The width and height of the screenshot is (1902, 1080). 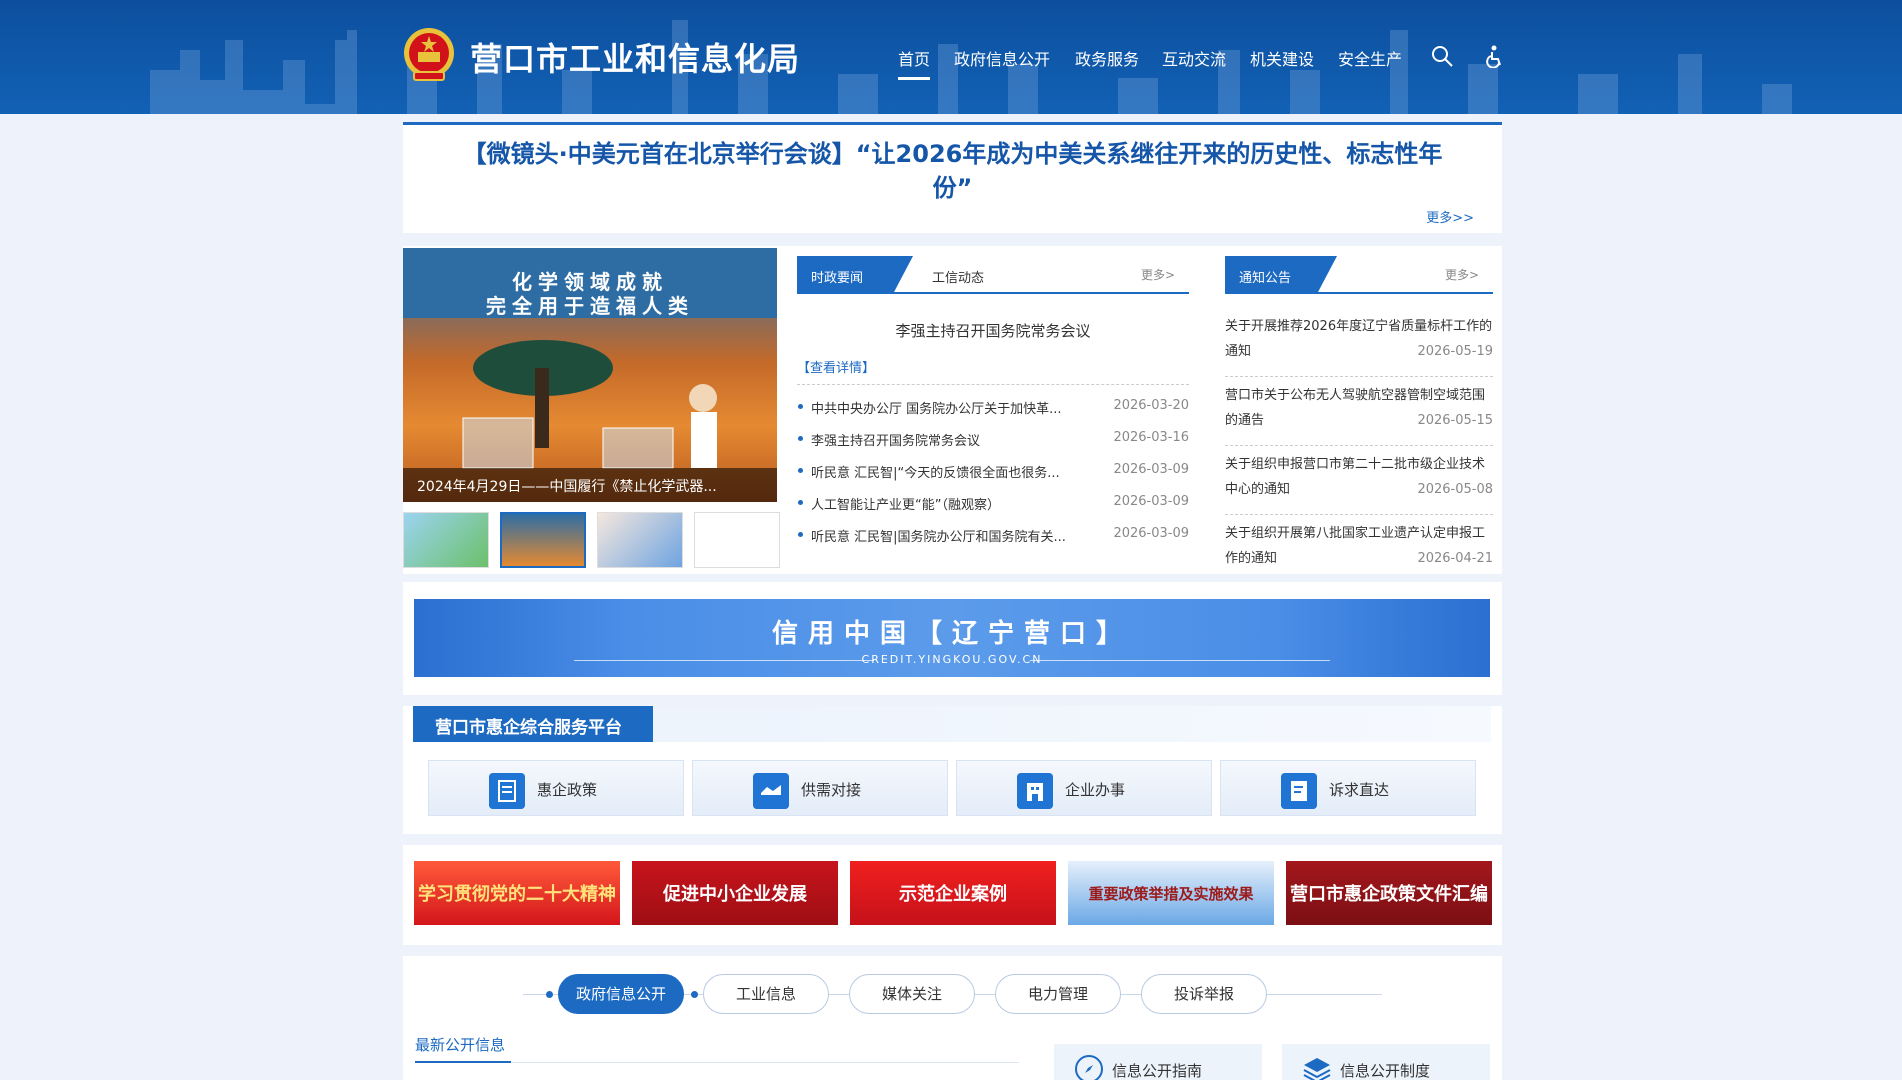 What do you see at coordinates (914, 63) in the screenshot?
I see `nav-home: 首页` at bounding box center [914, 63].